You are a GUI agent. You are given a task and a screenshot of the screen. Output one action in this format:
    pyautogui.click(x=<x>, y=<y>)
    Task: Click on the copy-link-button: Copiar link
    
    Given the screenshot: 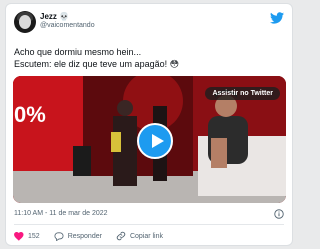 What is the action you would take?
    pyautogui.click(x=139, y=236)
    